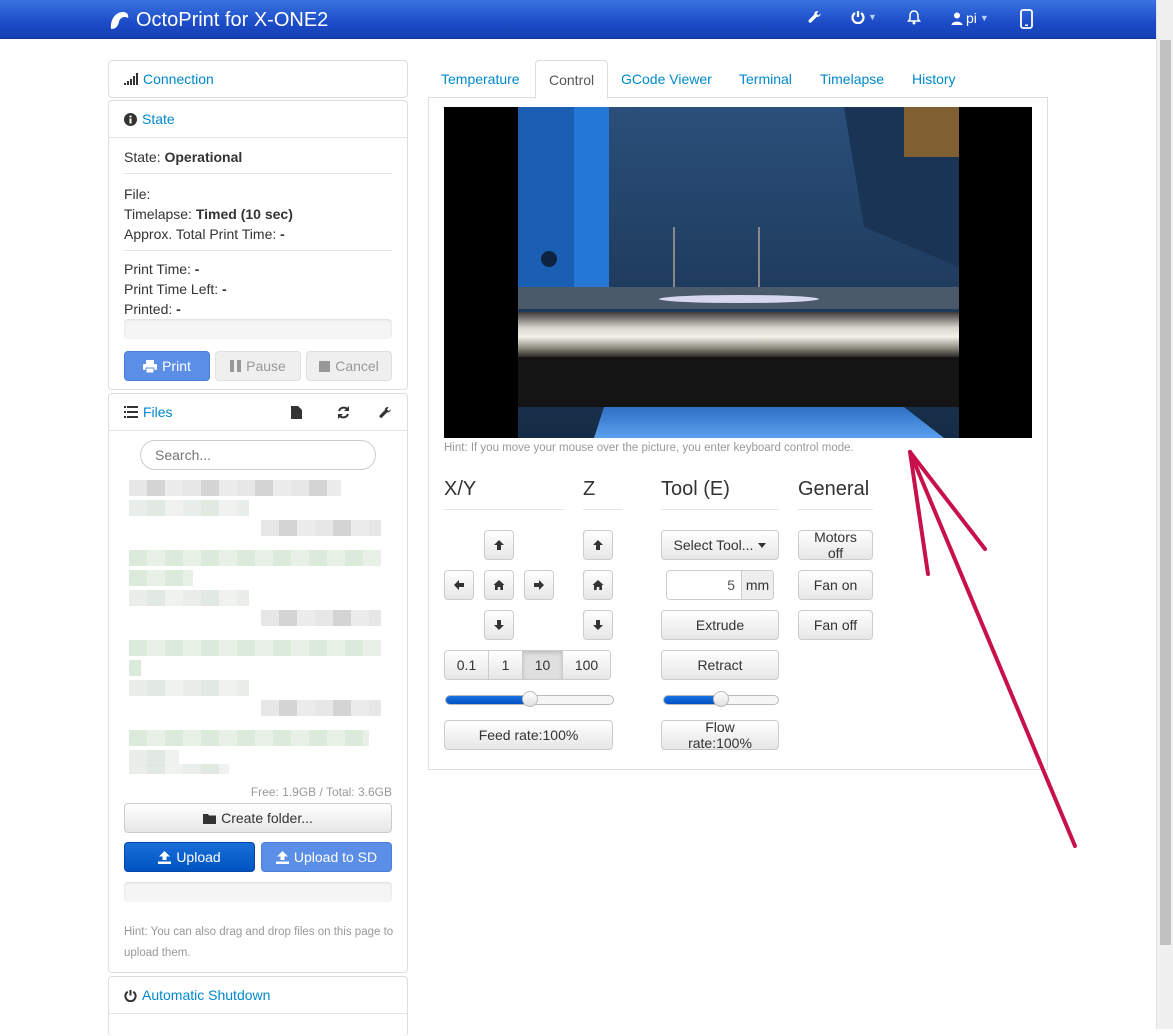 This screenshot has width=1173, height=1036. Describe the element at coordinates (467, 665) in the screenshot. I see `step-0-1-button: 0.1` at that location.